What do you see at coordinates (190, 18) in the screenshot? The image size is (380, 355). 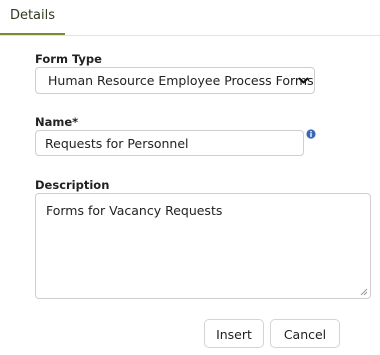 I see `tab-bar: Details` at bounding box center [190, 18].